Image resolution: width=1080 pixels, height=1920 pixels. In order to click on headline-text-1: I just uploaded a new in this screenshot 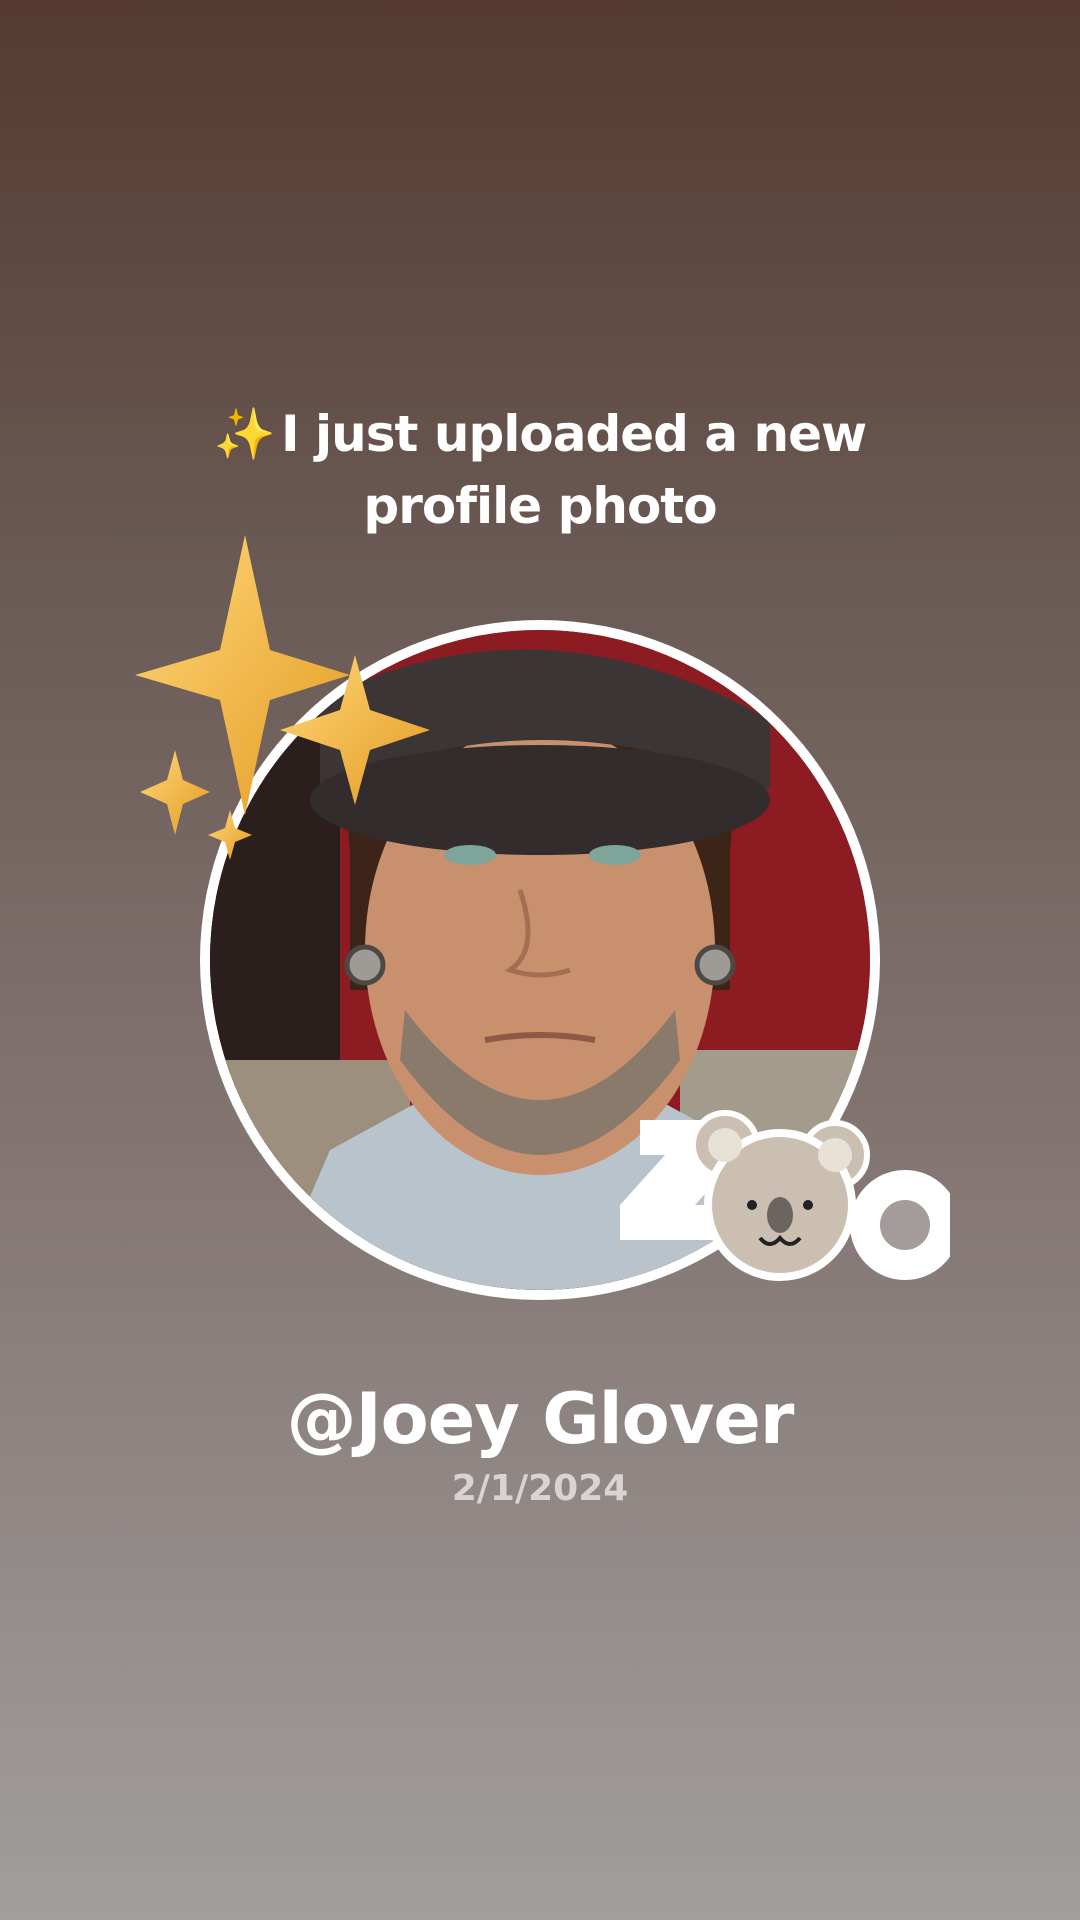, I will do `click(574, 434)`.